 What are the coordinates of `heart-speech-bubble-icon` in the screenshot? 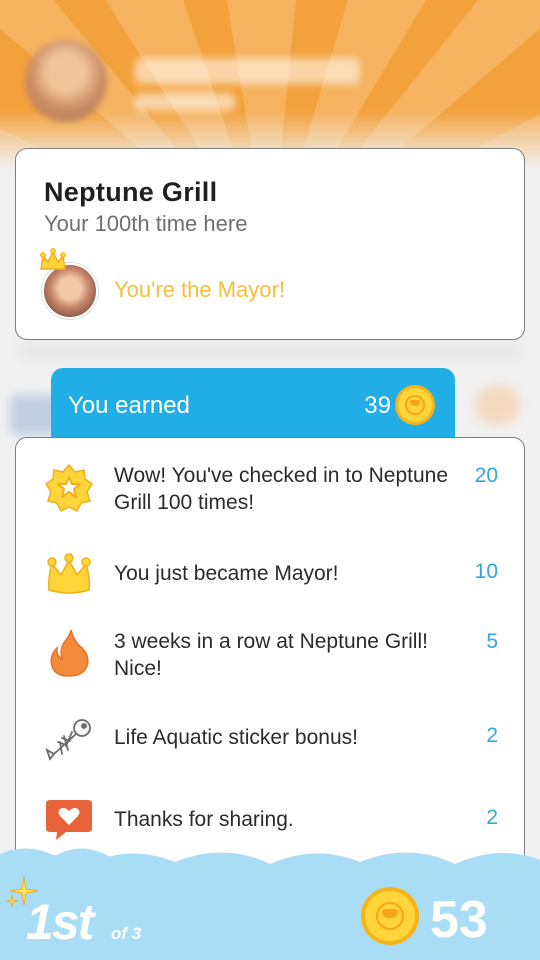 It's located at (69, 820).